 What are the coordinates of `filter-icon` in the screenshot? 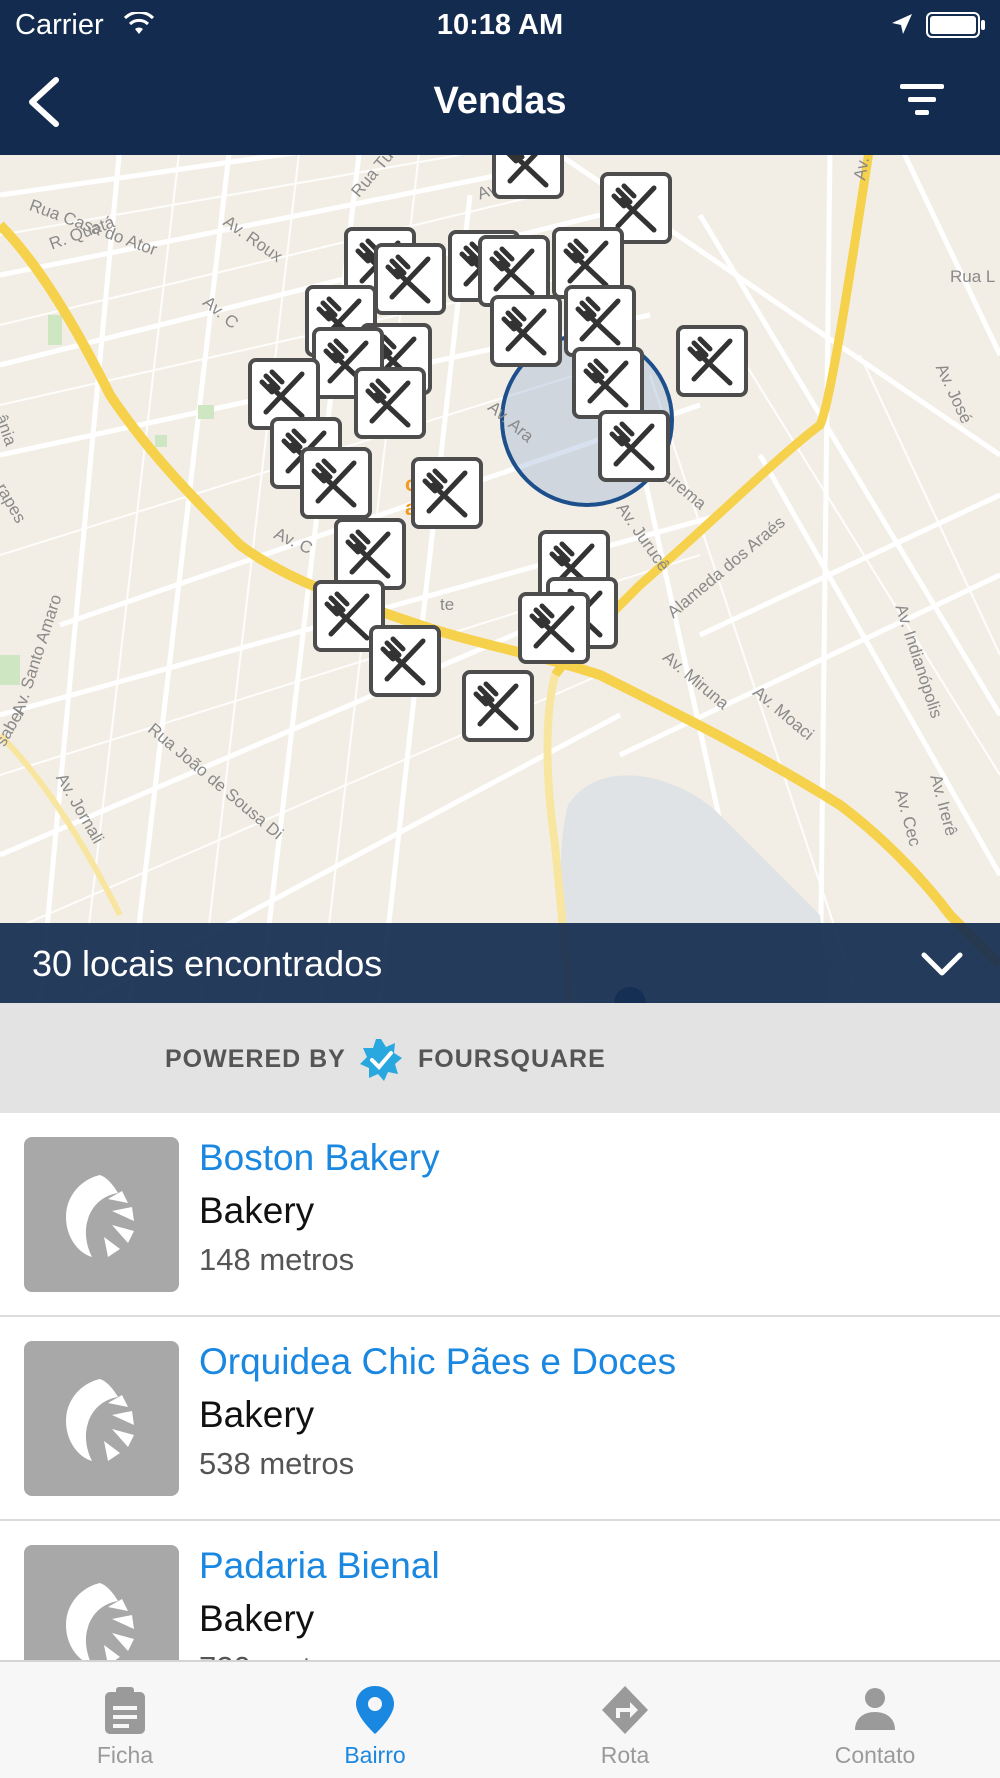 It's located at (922, 100).